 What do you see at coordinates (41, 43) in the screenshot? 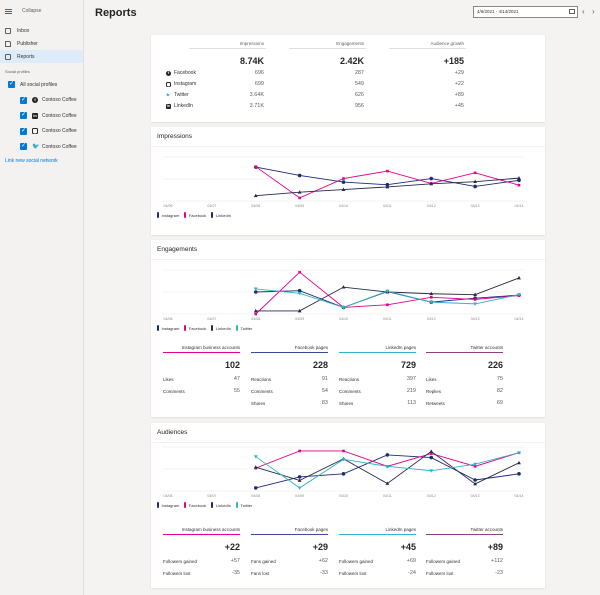
I see `nav-item-publisher: Publisher` at bounding box center [41, 43].